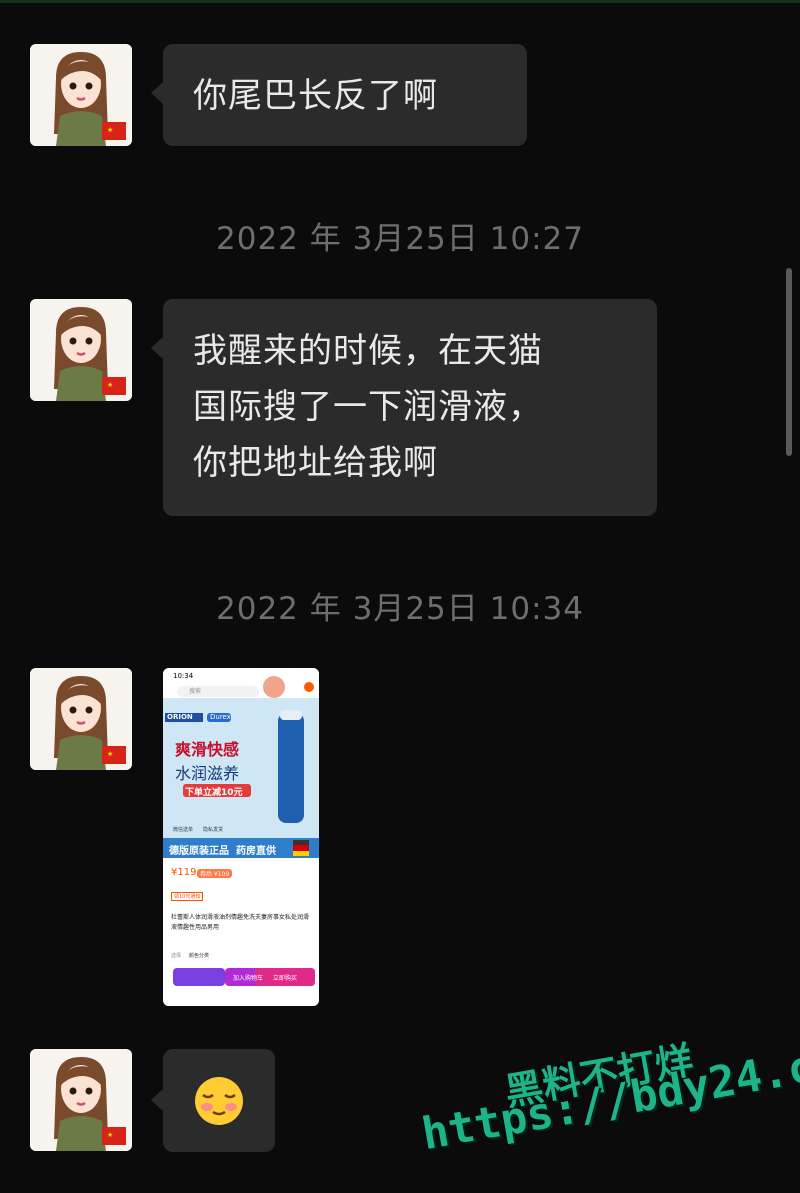  Describe the element at coordinates (315, 463) in the screenshot. I see `message-text-line: 你把地址给我啊` at that location.